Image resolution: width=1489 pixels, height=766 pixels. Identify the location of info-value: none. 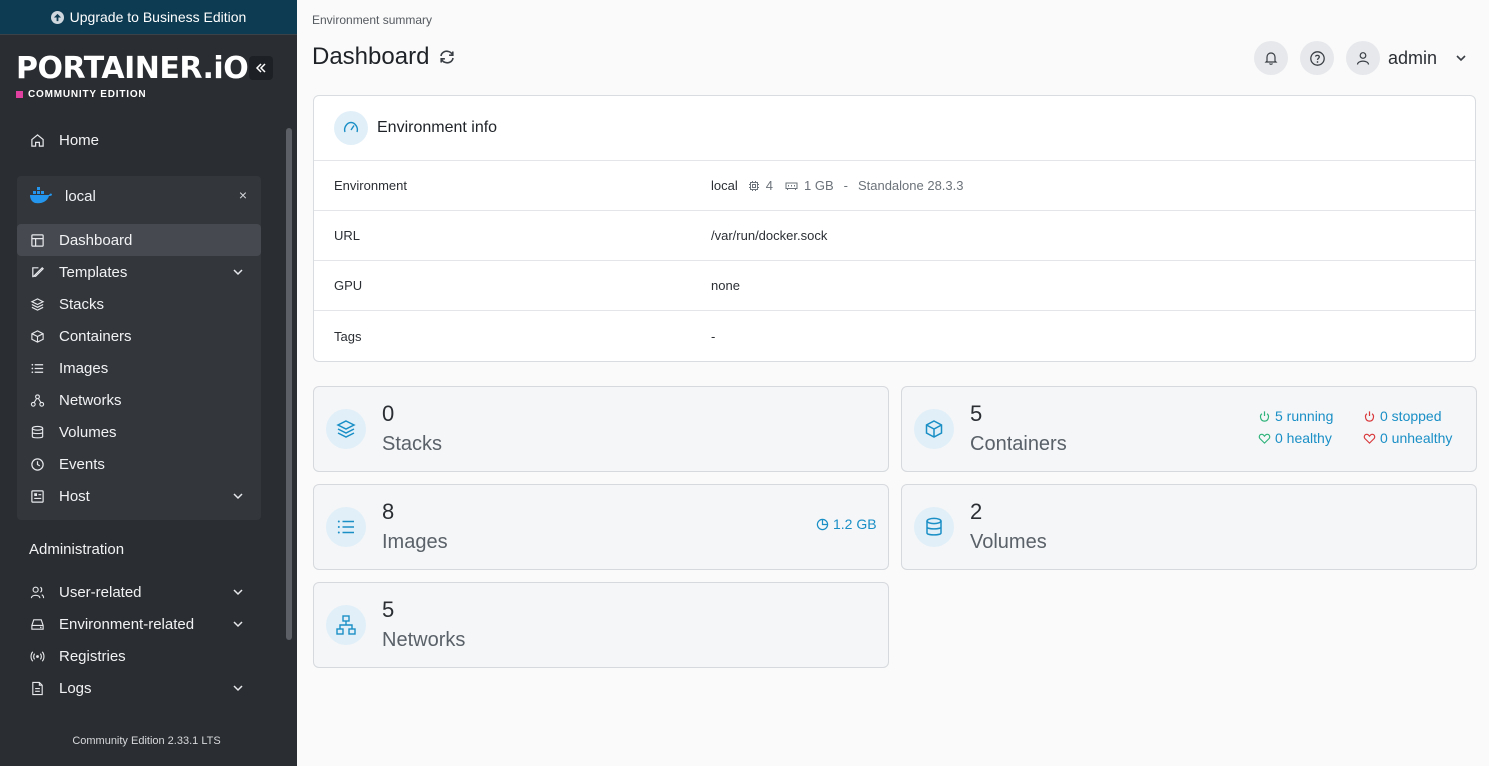
(725, 285).